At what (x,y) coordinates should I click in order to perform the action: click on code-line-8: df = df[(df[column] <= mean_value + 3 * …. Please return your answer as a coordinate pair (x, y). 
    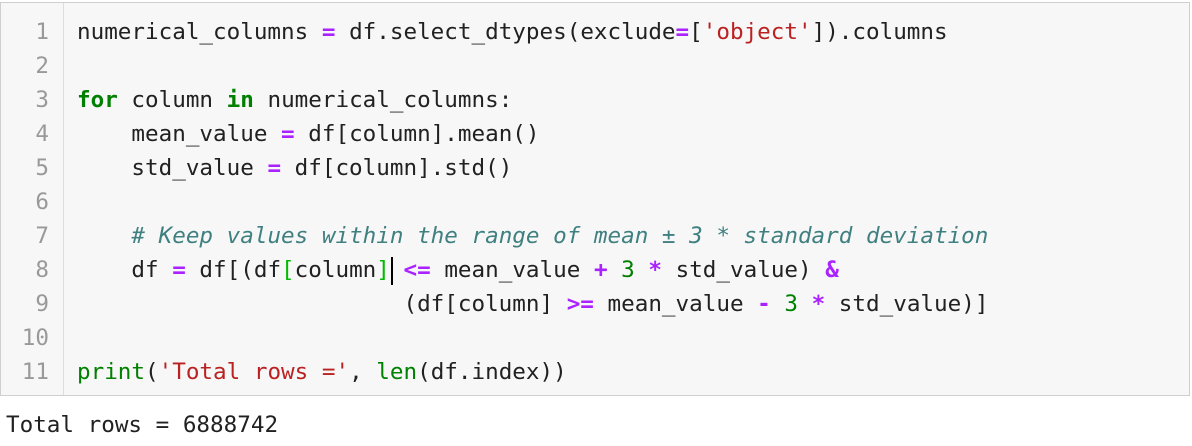
    Looking at the image, I should click on (458, 270).